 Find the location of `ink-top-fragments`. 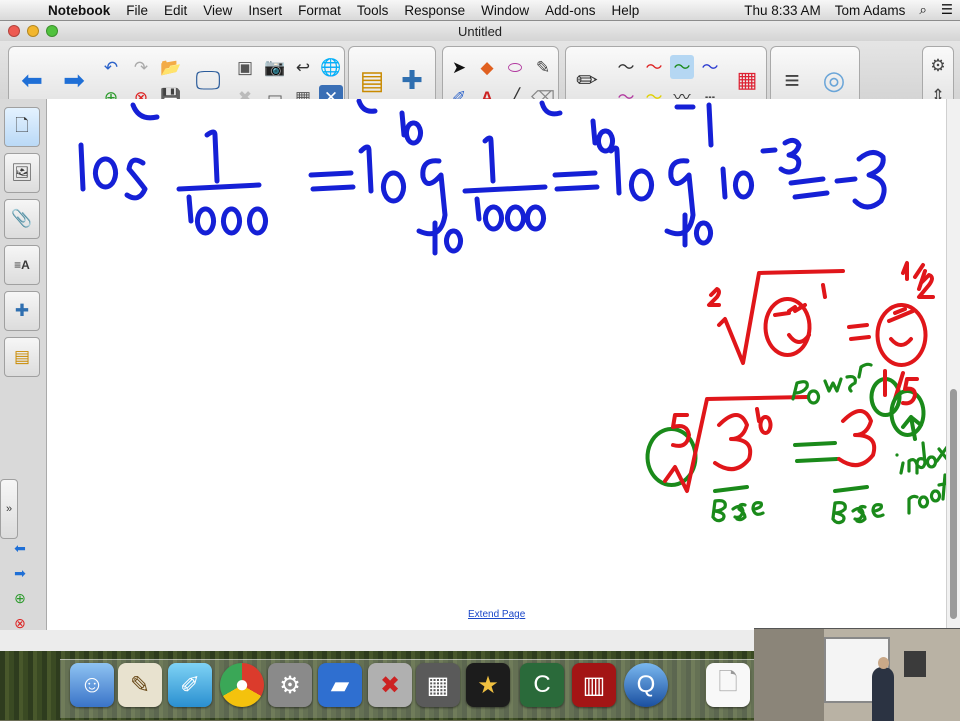

ink-top-fragments is located at coordinates (422, 126).